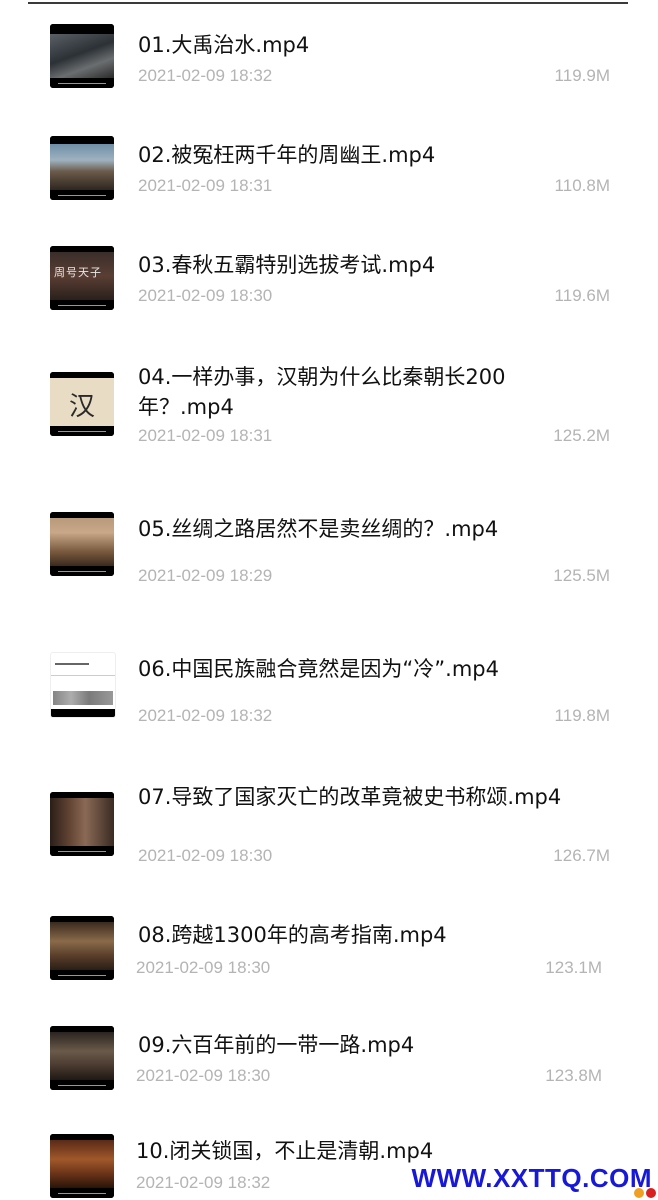  What do you see at coordinates (205, 575) in the screenshot?
I see `file-date: 2021-02-09 18:29` at bounding box center [205, 575].